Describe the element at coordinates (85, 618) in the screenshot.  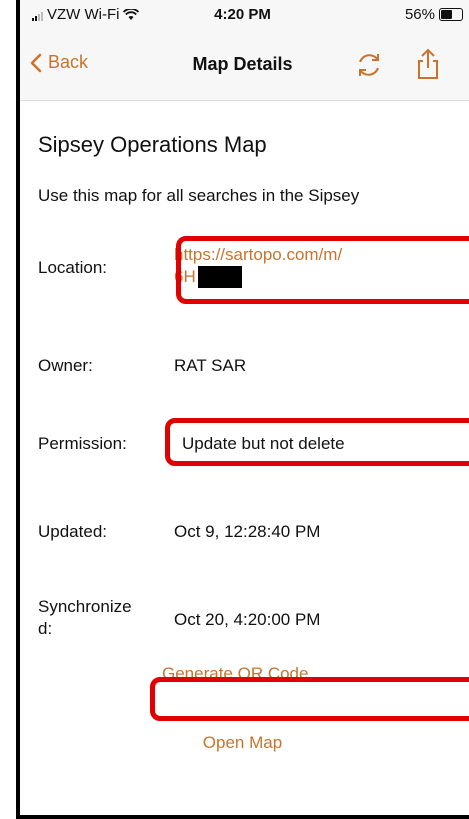
I see `synchronized-label: Synchronize d:` at that location.